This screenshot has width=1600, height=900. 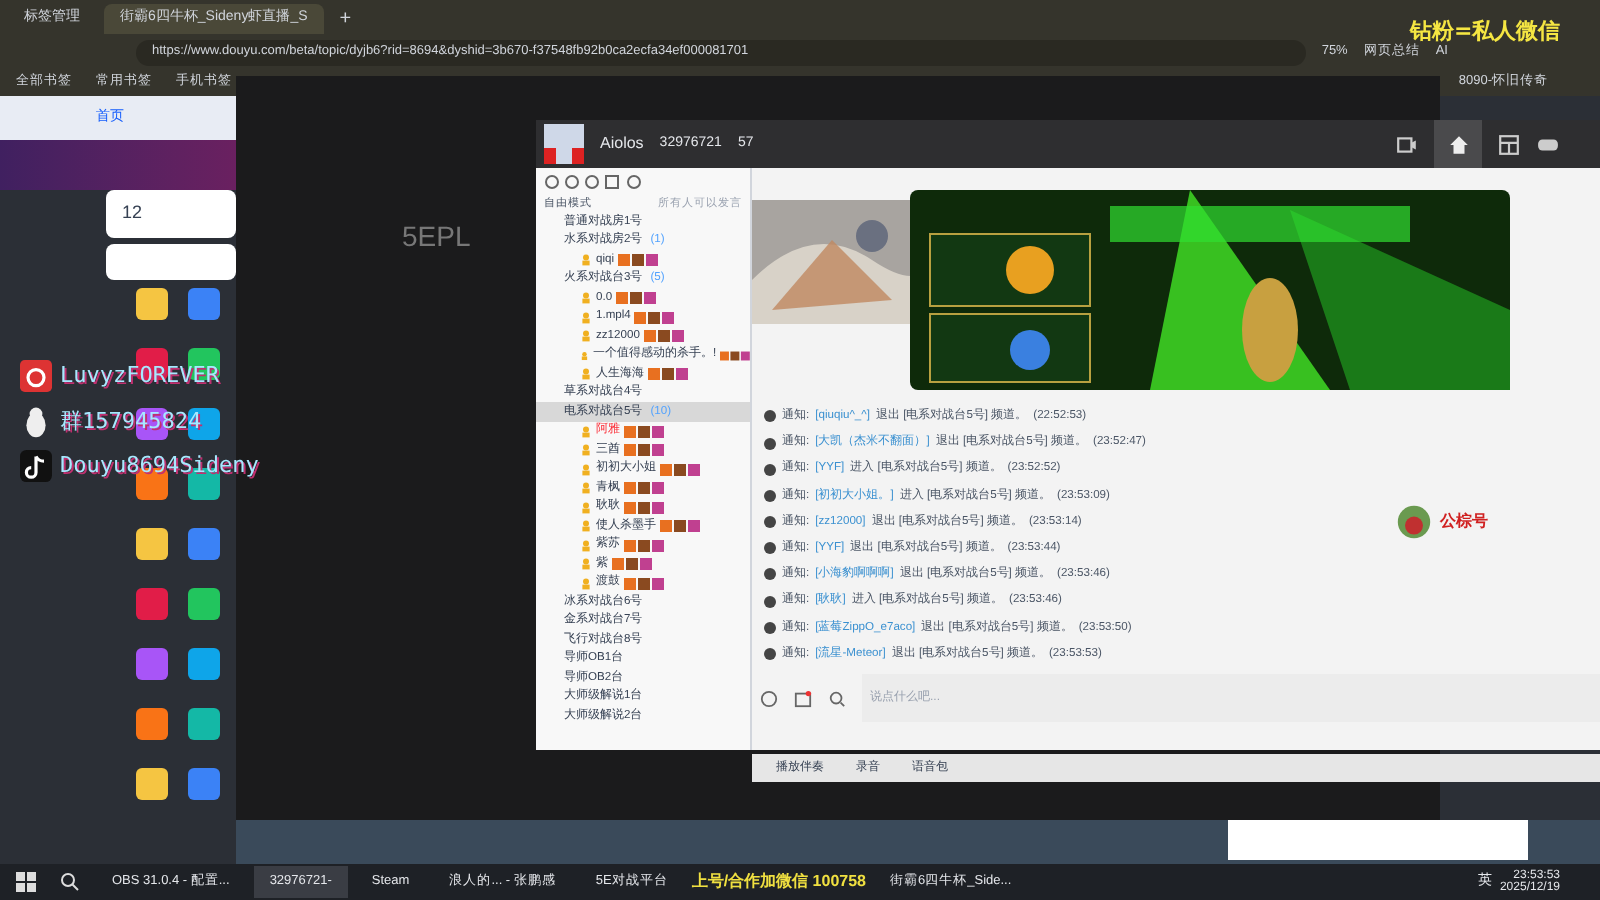 I want to click on toolbar-icons-drawing, so click(x=594, y=182).